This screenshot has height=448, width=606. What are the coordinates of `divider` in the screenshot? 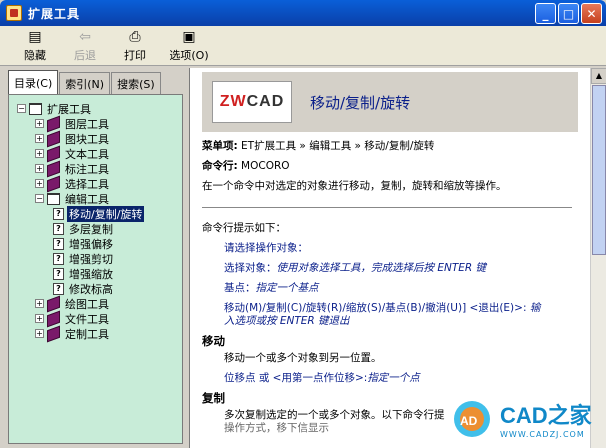 It's located at (387, 207).